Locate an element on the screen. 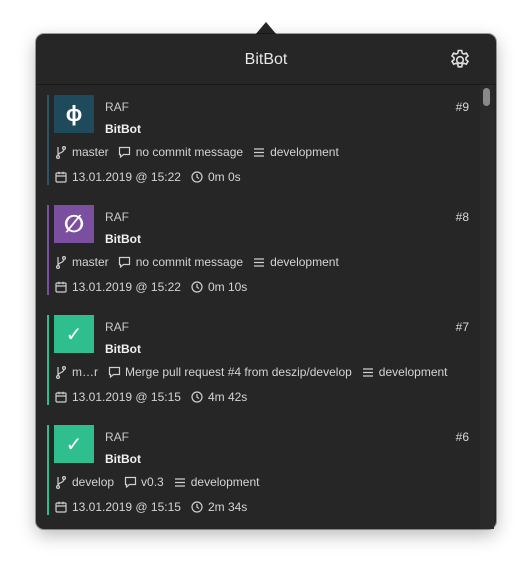  status-badge: ∅ is located at coordinates (74, 224).